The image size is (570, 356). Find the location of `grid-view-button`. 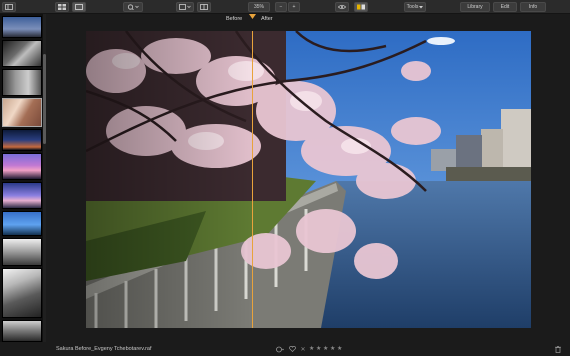

grid-view-button is located at coordinates (62, 7).